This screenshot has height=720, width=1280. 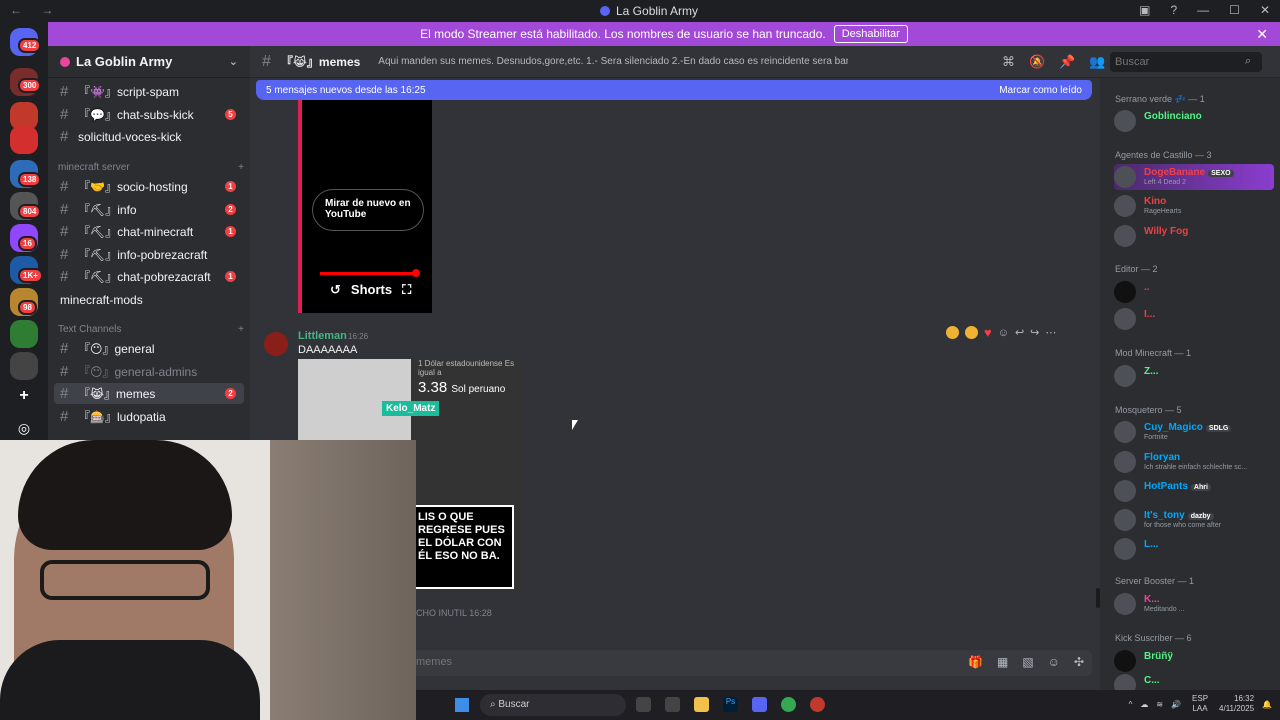 I want to click on volume-icon: 🔊, so click(x=1176, y=704).